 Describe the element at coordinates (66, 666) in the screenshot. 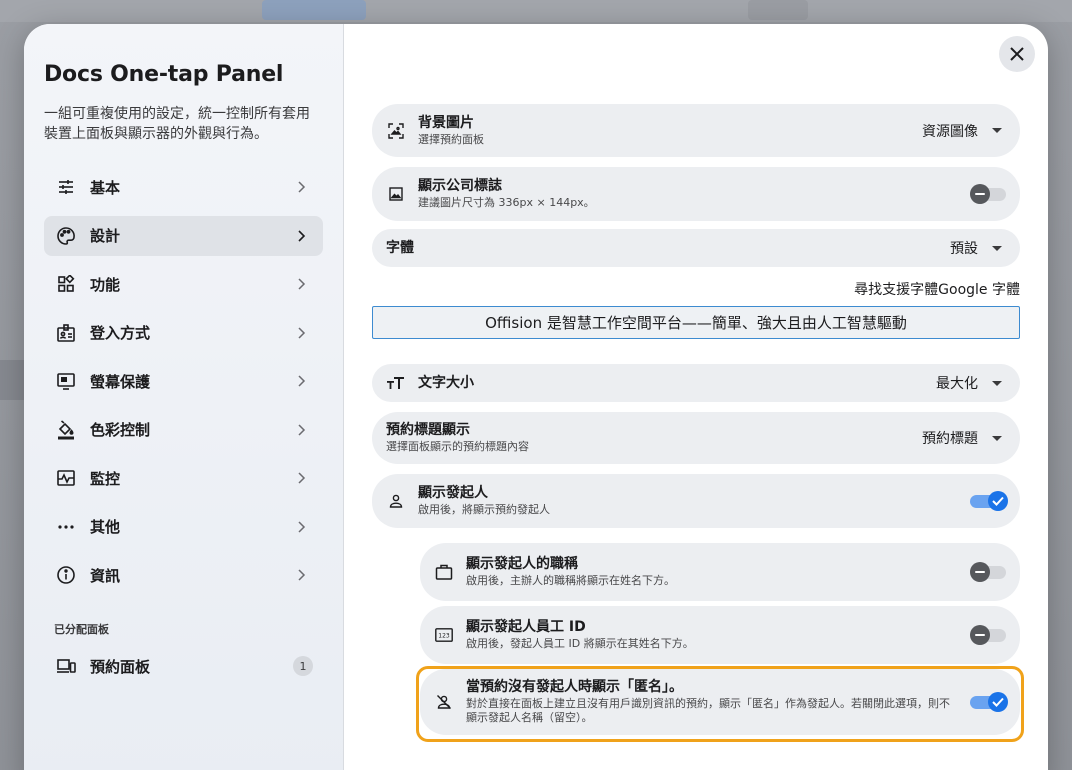

I see `devices-icon` at that location.